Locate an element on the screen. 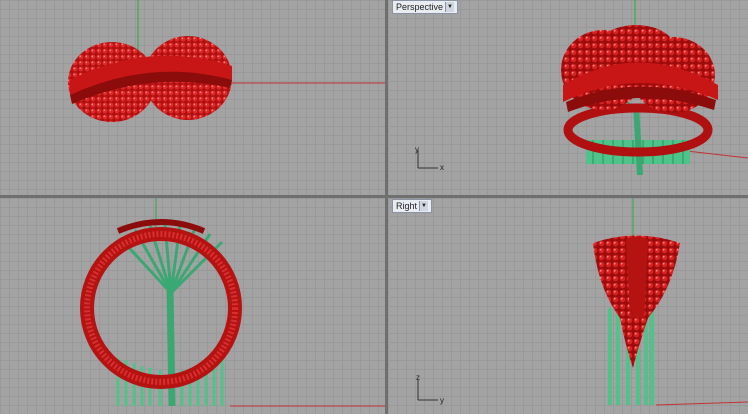 The width and height of the screenshot is (748, 414). cplane-axis-widget: y x is located at coordinates (429, 158).